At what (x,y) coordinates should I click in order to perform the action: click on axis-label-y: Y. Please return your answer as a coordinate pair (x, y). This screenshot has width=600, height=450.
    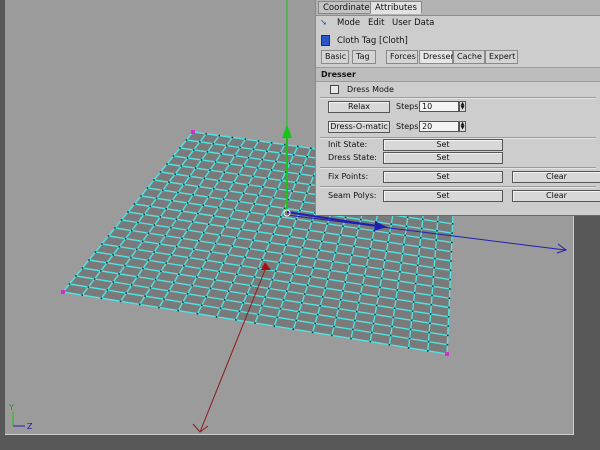
    Looking at the image, I should click on (11, 407).